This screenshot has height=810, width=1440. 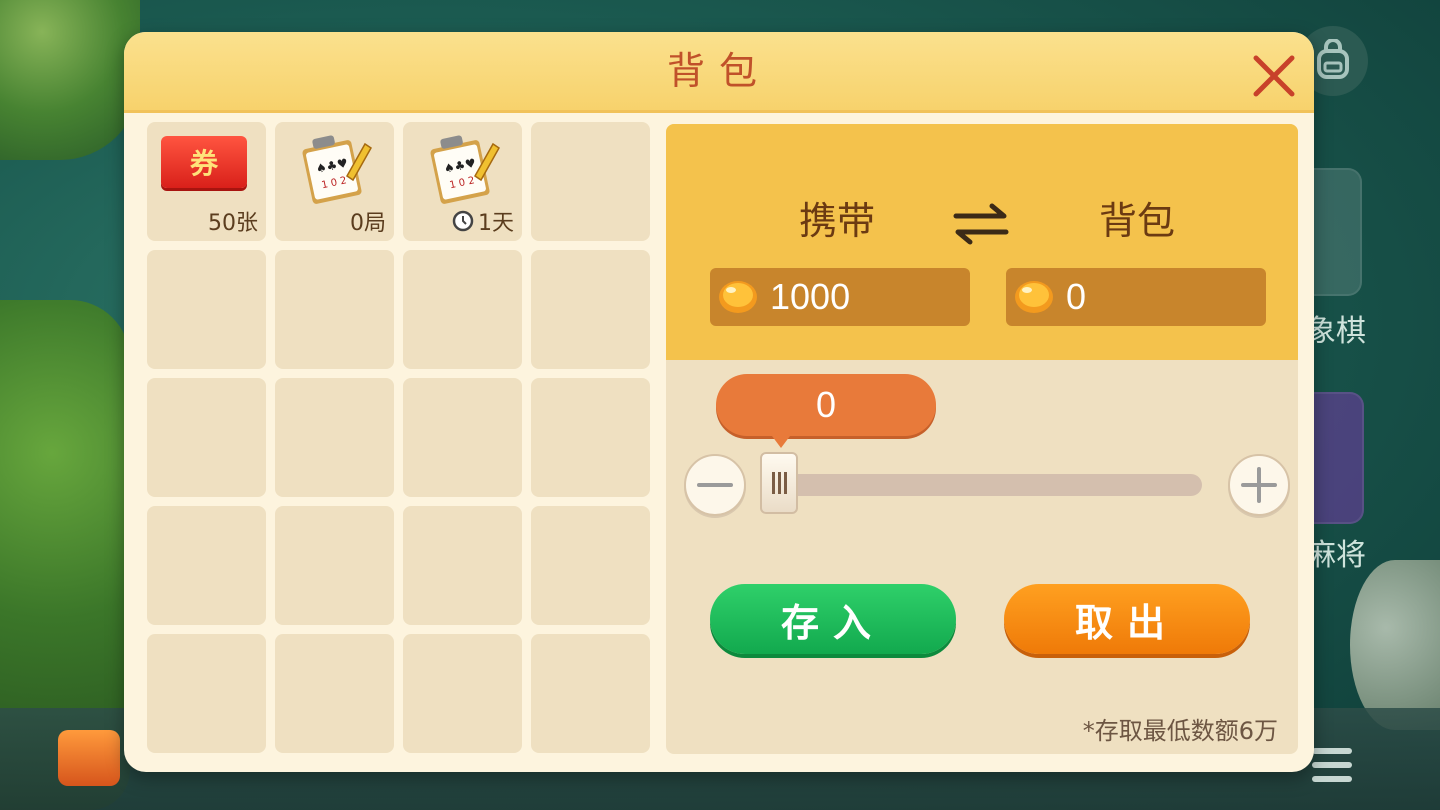 I want to click on minus-icon, so click(x=715, y=485).